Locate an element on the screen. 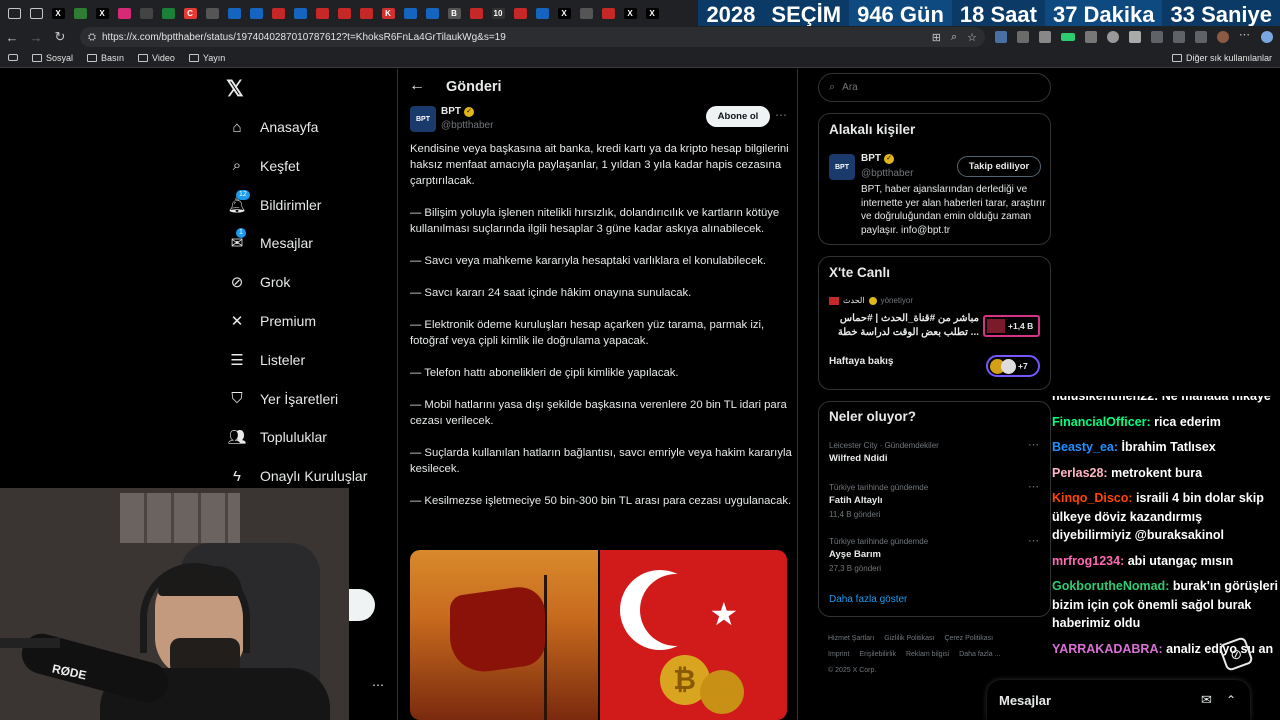 Image resolution: width=1280 pixels, height=720 pixels. sidebar-item-anasayfa: ⌂ Anasayfa is located at coordinates (273, 127).